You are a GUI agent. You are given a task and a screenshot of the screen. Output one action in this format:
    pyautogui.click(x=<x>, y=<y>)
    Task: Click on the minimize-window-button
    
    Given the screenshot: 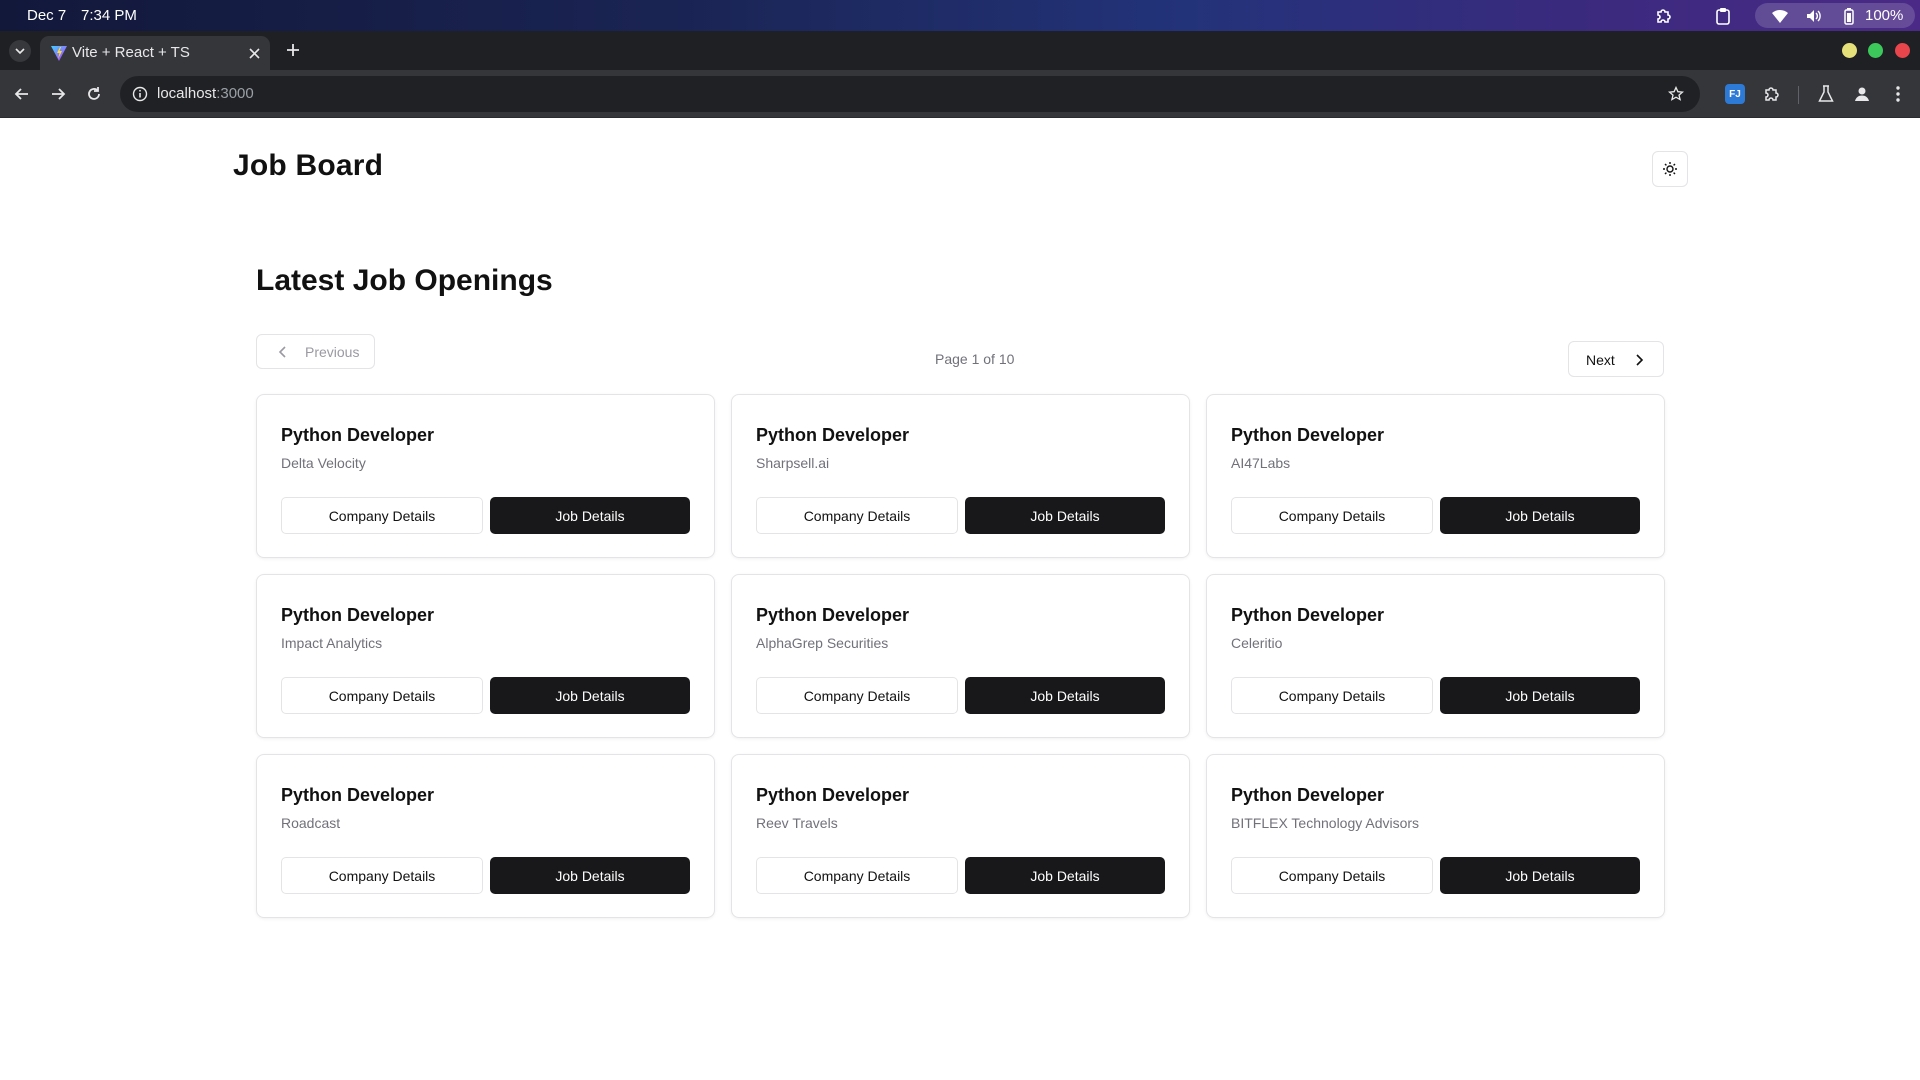 What is the action you would take?
    pyautogui.click(x=1849, y=50)
    